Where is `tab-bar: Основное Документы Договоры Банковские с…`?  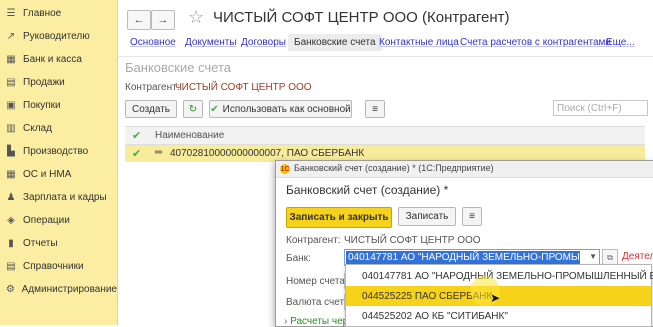
tab-bar: Основное Документы Договоры Банковские с… is located at coordinates (385, 45).